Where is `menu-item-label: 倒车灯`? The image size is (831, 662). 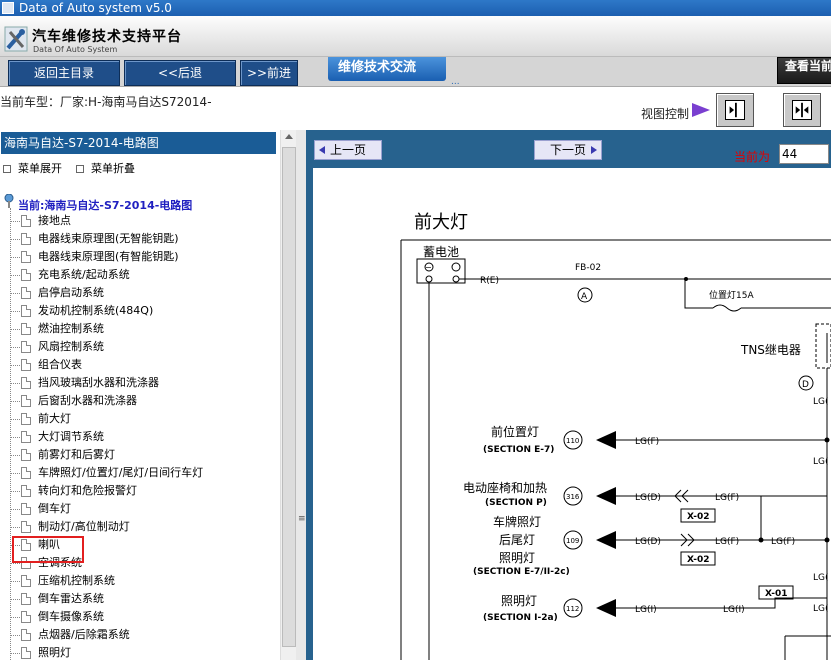 menu-item-label: 倒车灯 is located at coordinates (54, 508).